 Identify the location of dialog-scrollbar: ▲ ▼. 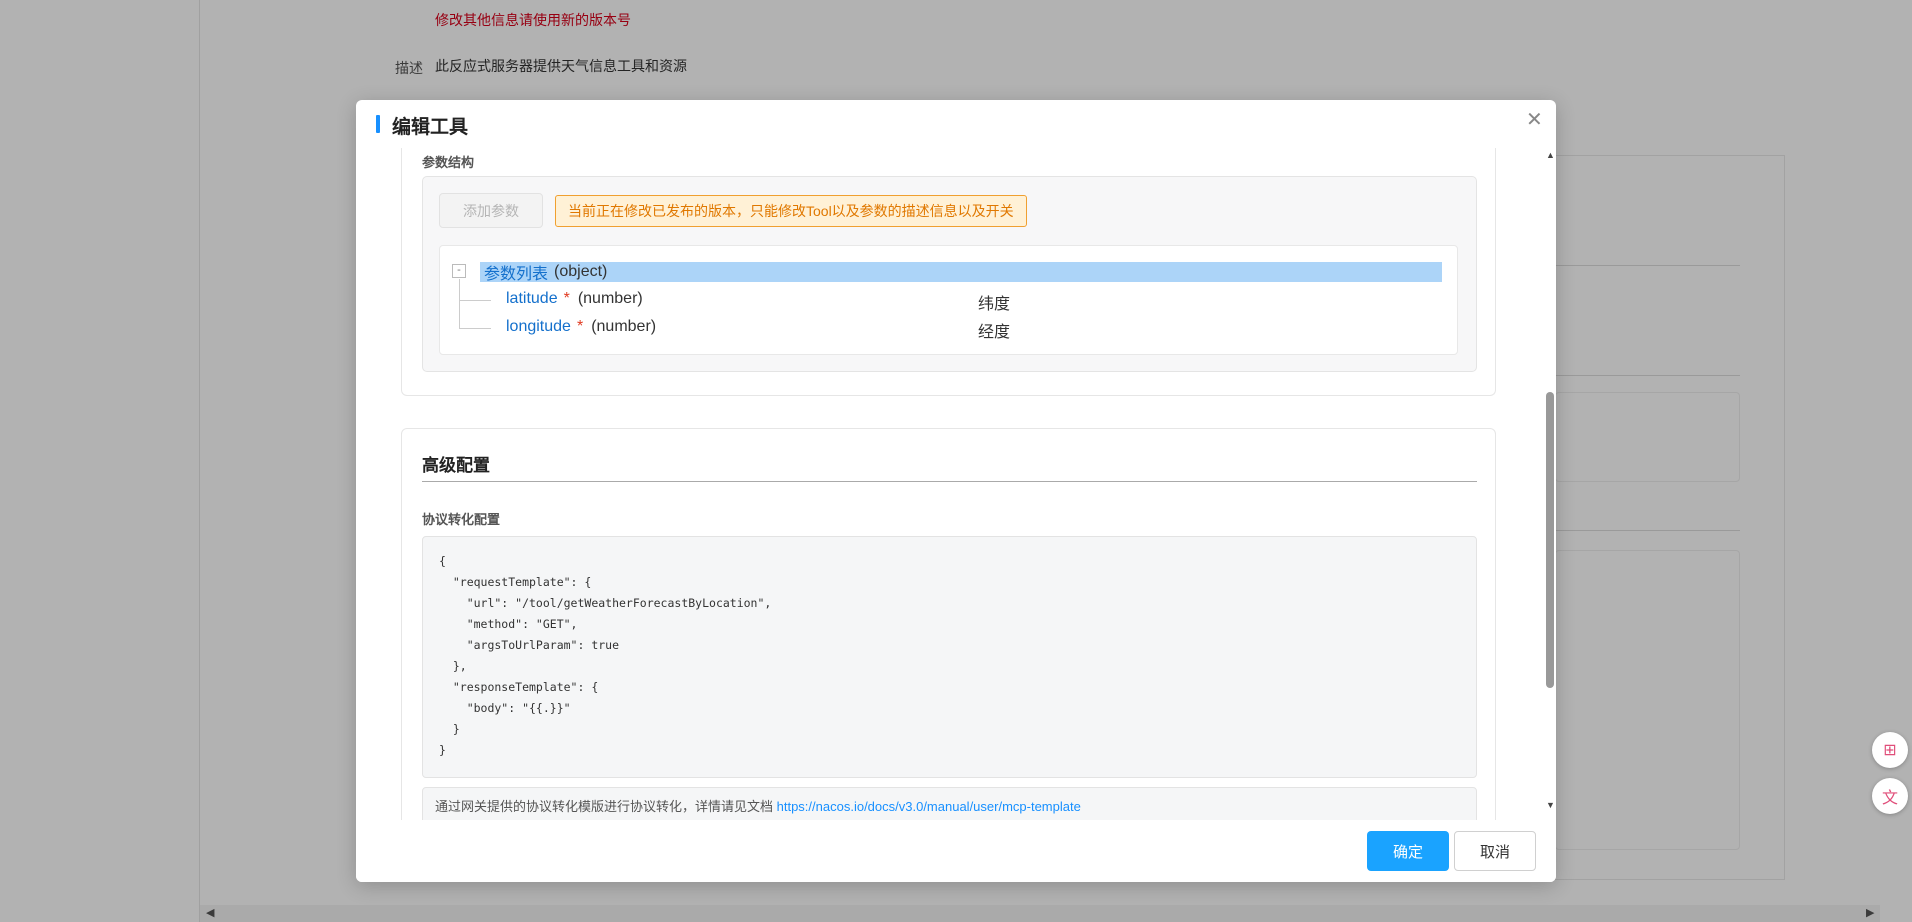
(1550, 484).